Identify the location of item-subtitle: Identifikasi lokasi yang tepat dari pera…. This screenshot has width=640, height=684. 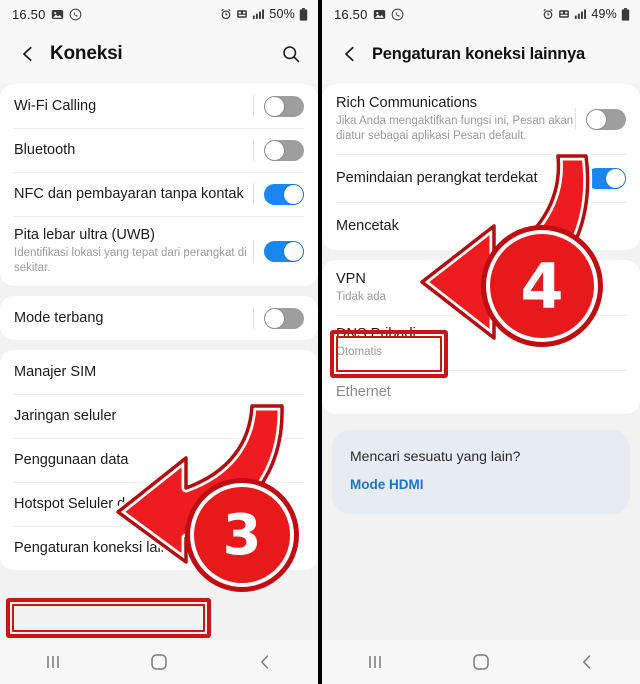
(130, 261).